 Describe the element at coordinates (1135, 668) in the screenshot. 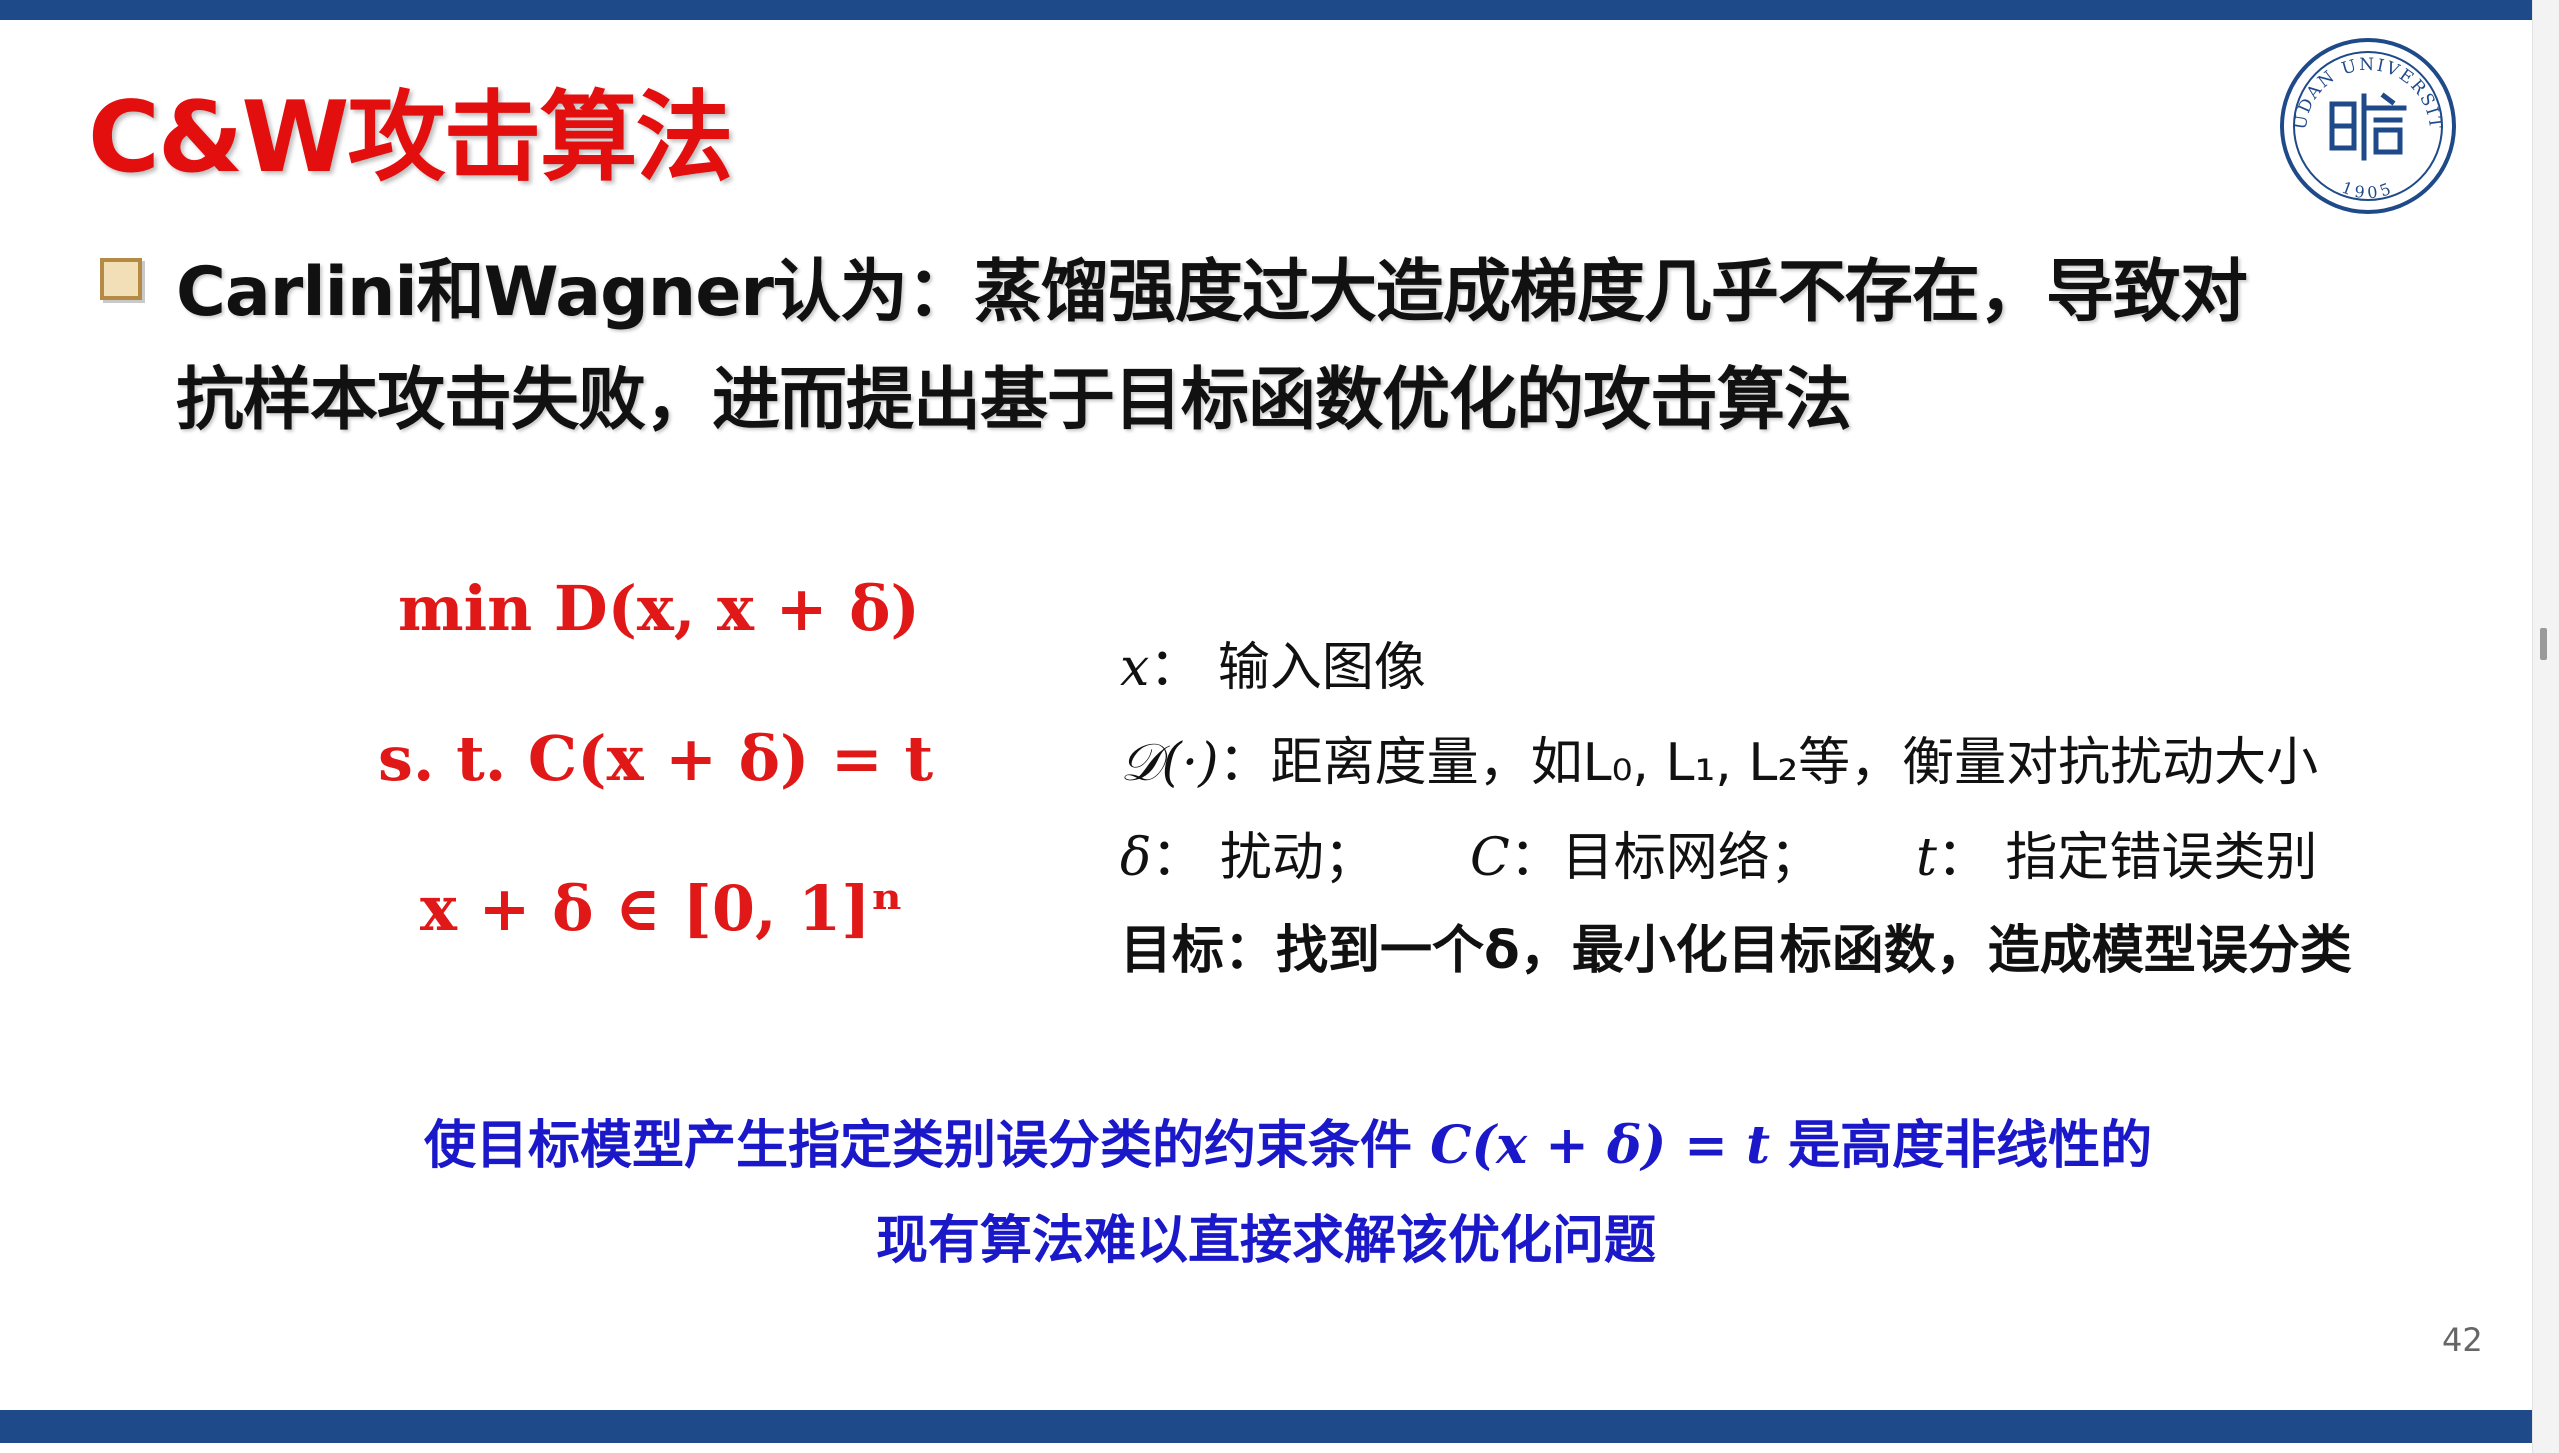

I see `symbol-x: x` at that location.